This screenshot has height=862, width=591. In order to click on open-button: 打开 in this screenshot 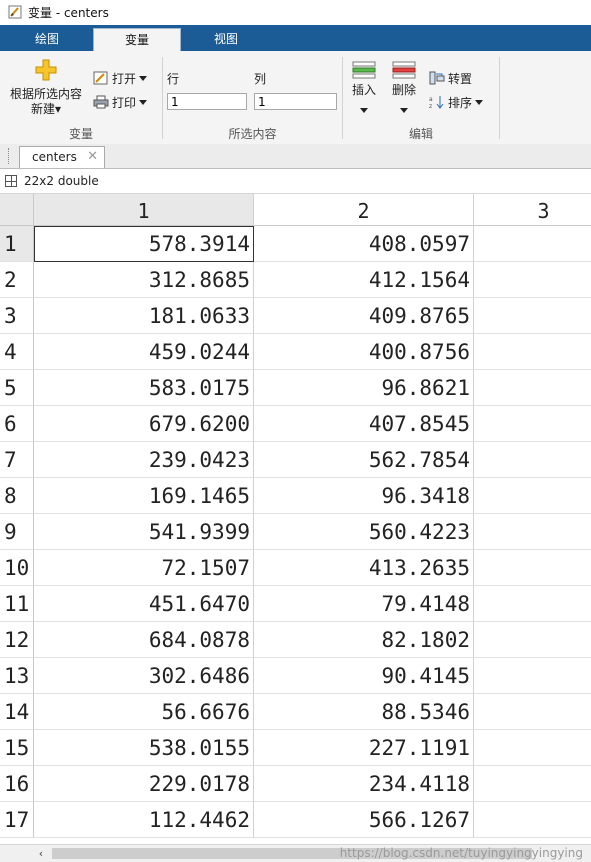, I will do `click(120, 78)`.